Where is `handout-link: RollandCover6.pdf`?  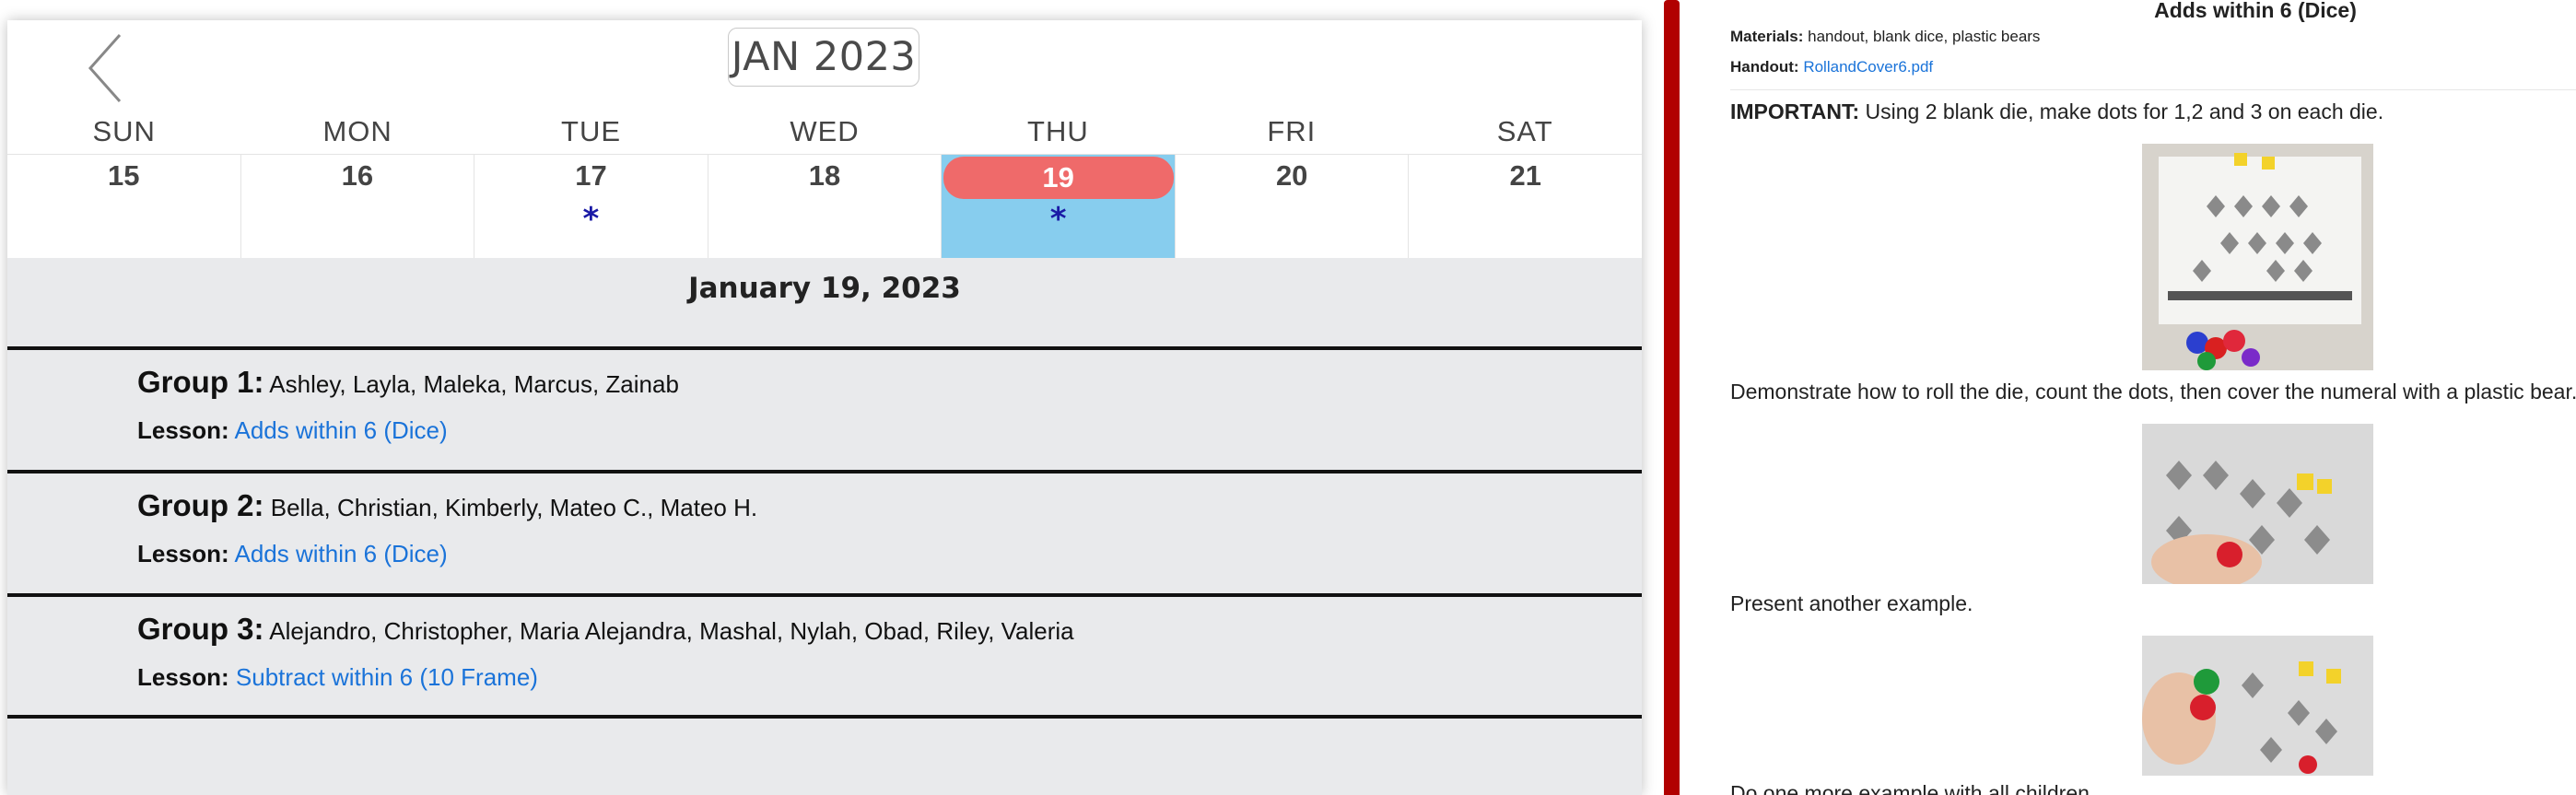
handout-link: RollandCover6.pdf is located at coordinates (1868, 67).